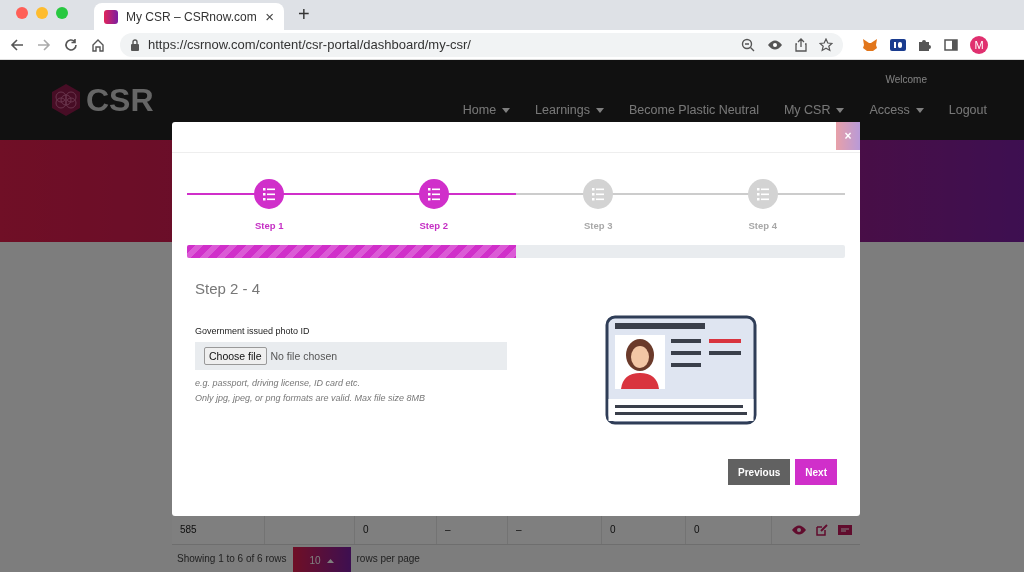 This screenshot has height=572, width=1024. I want to click on nav-link: Access, so click(896, 110).